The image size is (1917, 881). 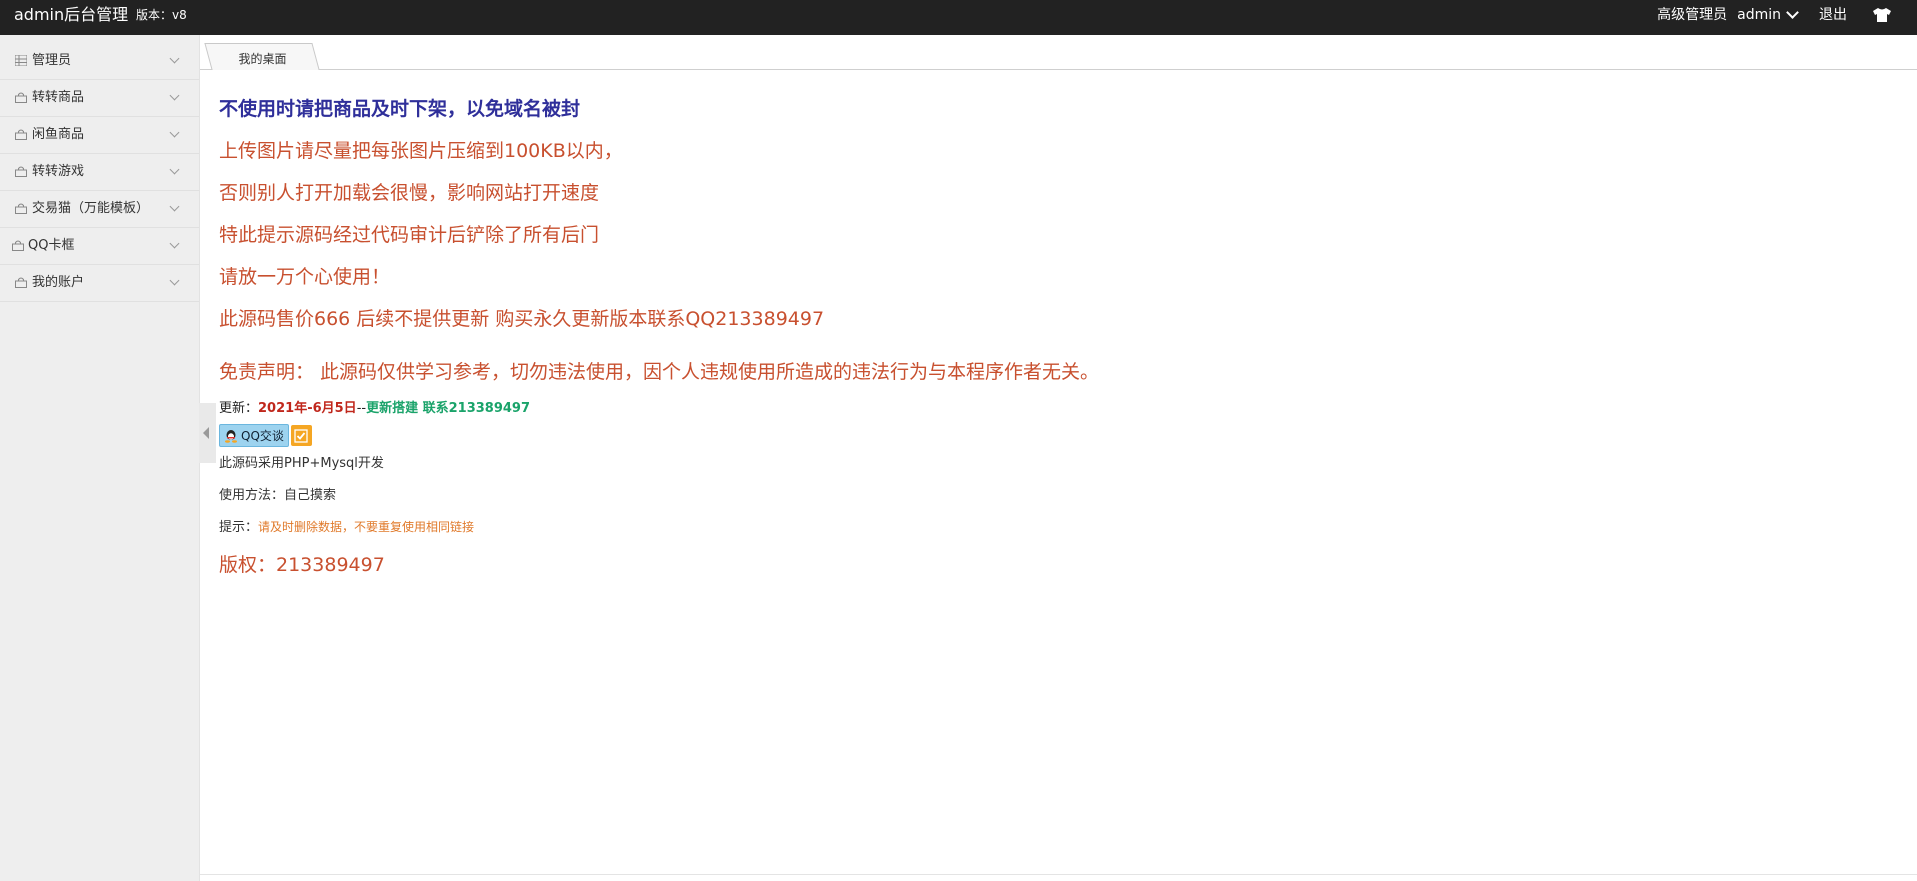 I want to click on sidebar-item-my-account: 我的账户, so click(x=99, y=283).